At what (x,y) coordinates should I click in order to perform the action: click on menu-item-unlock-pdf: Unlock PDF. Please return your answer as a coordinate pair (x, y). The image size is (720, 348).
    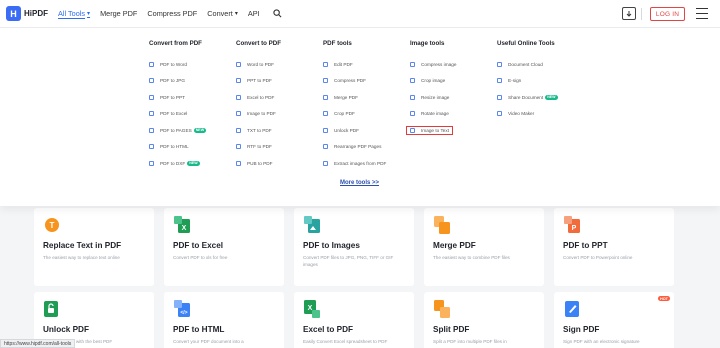
    Looking at the image, I should click on (354, 130).